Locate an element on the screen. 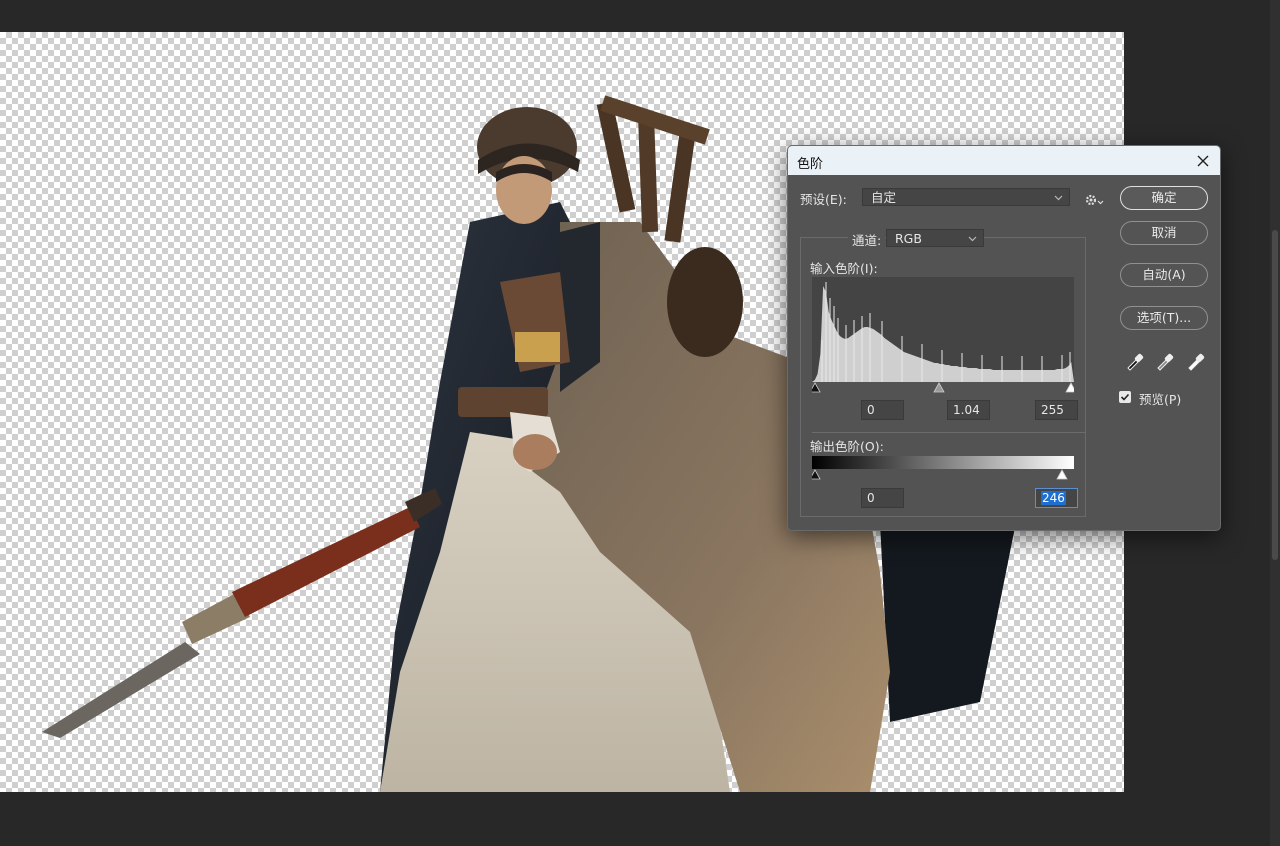 The image size is (1280, 846). checkmark-icon is located at coordinates (1125, 397).